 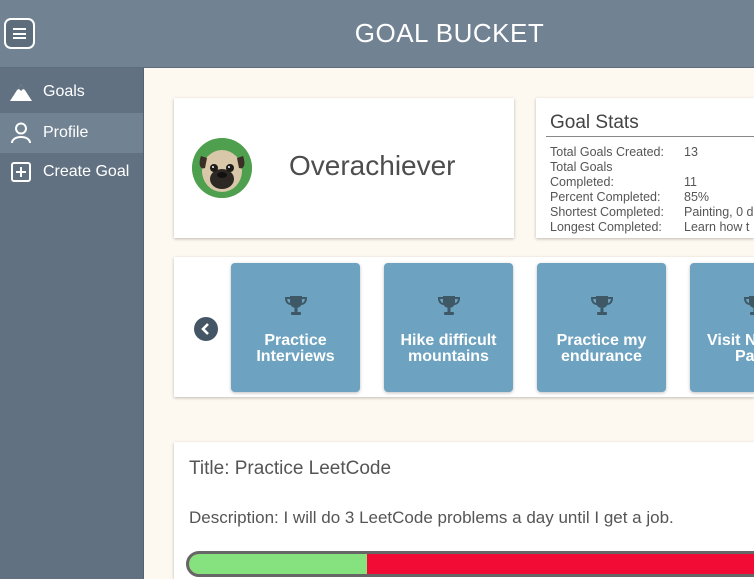 I want to click on goal-tile: Hike difficult mountains, so click(x=448, y=327).